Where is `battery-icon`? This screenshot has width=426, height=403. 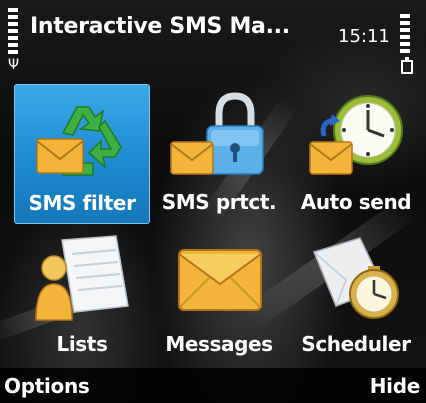
battery-icon is located at coordinates (406, 45).